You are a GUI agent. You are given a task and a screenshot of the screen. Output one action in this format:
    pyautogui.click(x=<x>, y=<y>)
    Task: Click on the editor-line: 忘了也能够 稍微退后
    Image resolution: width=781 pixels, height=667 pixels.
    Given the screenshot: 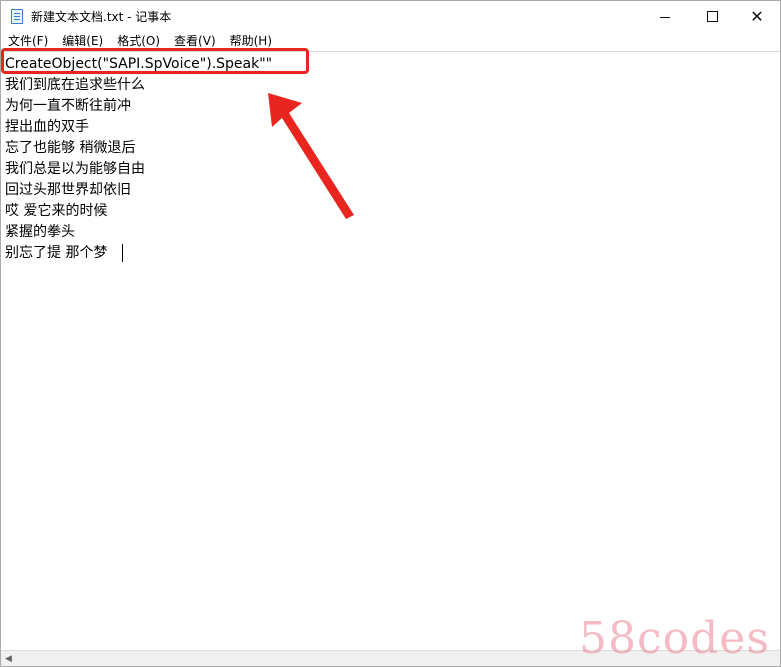 What is the action you would take?
    pyautogui.click(x=70, y=148)
    